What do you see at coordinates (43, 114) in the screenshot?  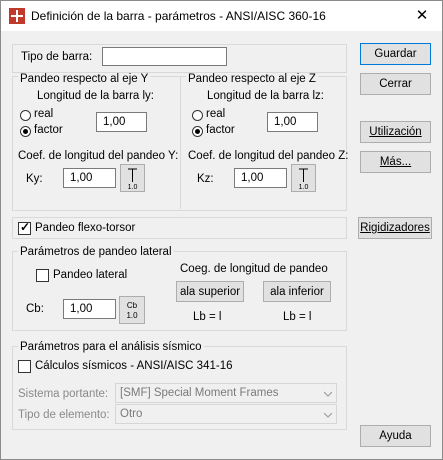 I see `groupY-real-label: real` at bounding box center [43, 114].